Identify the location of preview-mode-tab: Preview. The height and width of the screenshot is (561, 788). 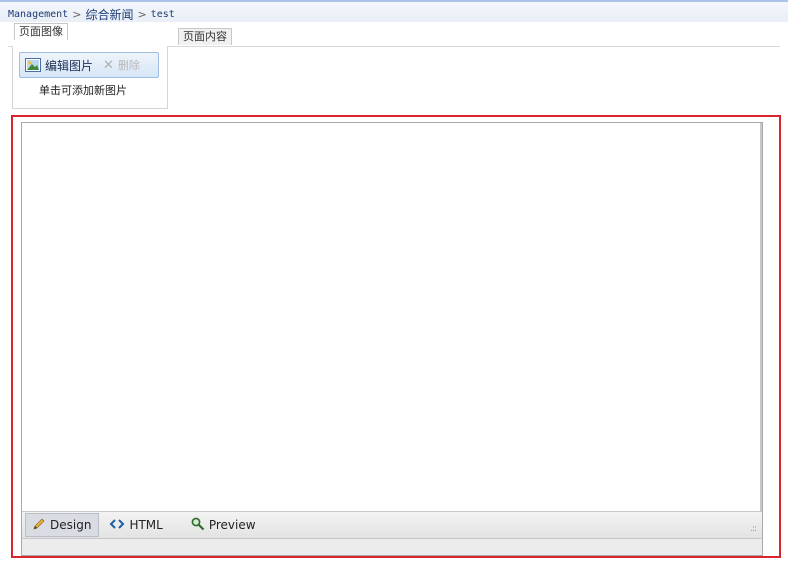
(223, 525).